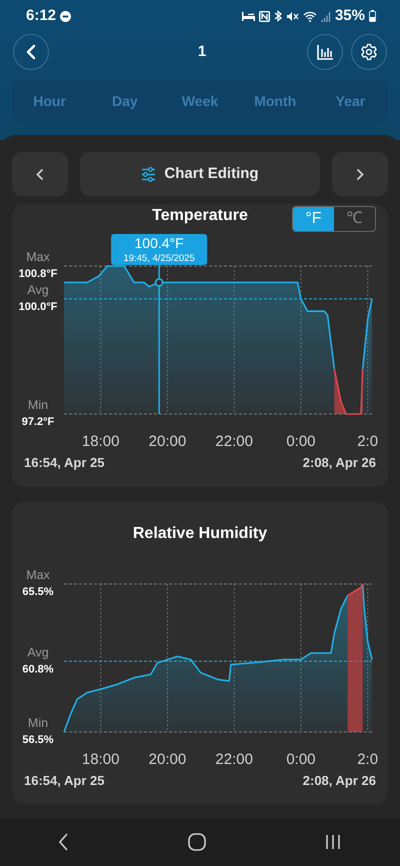 Image resolution: width=400 pixels, height=866 pixels. What do you see at coordinates (38, 306) in the screenshot?
I see `y-axis-label: 100.0°F` at bounding box center [38, 306].